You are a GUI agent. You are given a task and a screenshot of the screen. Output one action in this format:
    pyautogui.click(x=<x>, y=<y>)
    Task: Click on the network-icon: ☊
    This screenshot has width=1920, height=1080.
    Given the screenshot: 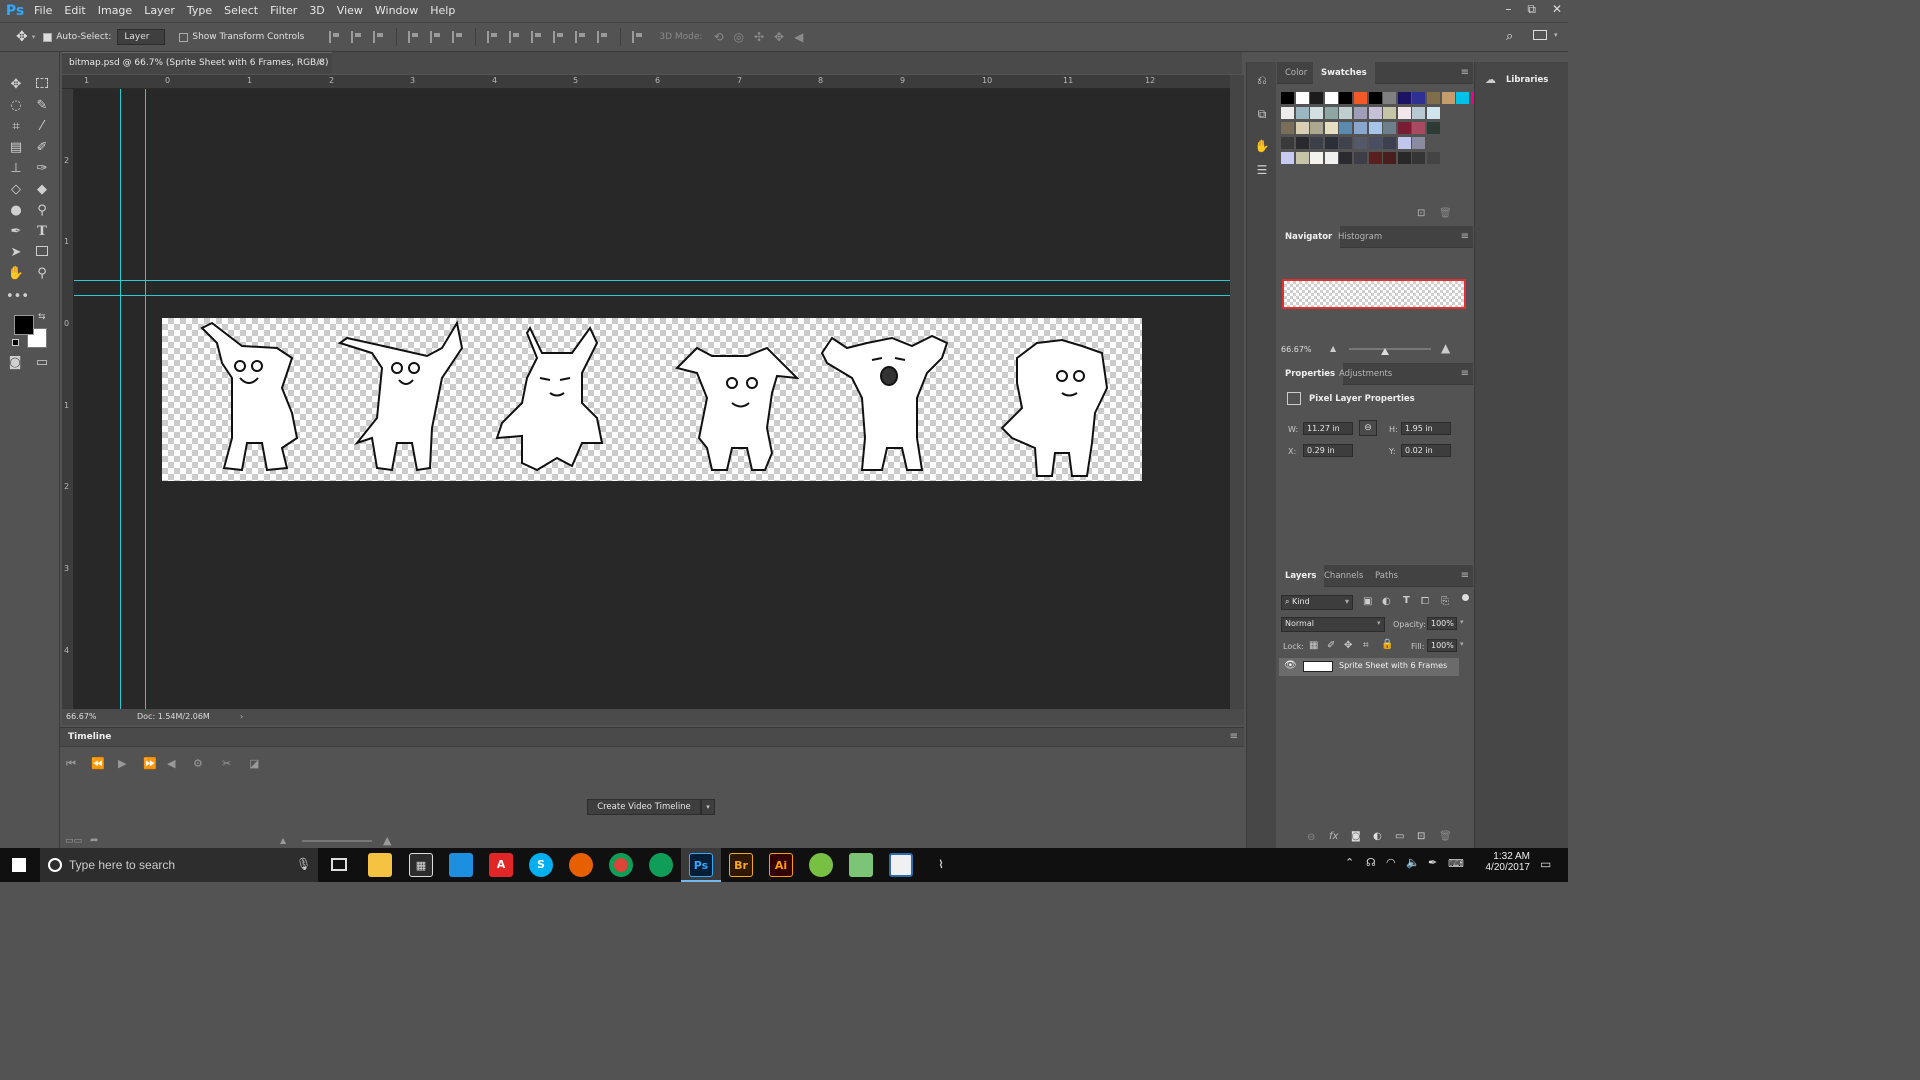 What is the action you would take?
    pyautogui.click(x=1371, y=862)
    